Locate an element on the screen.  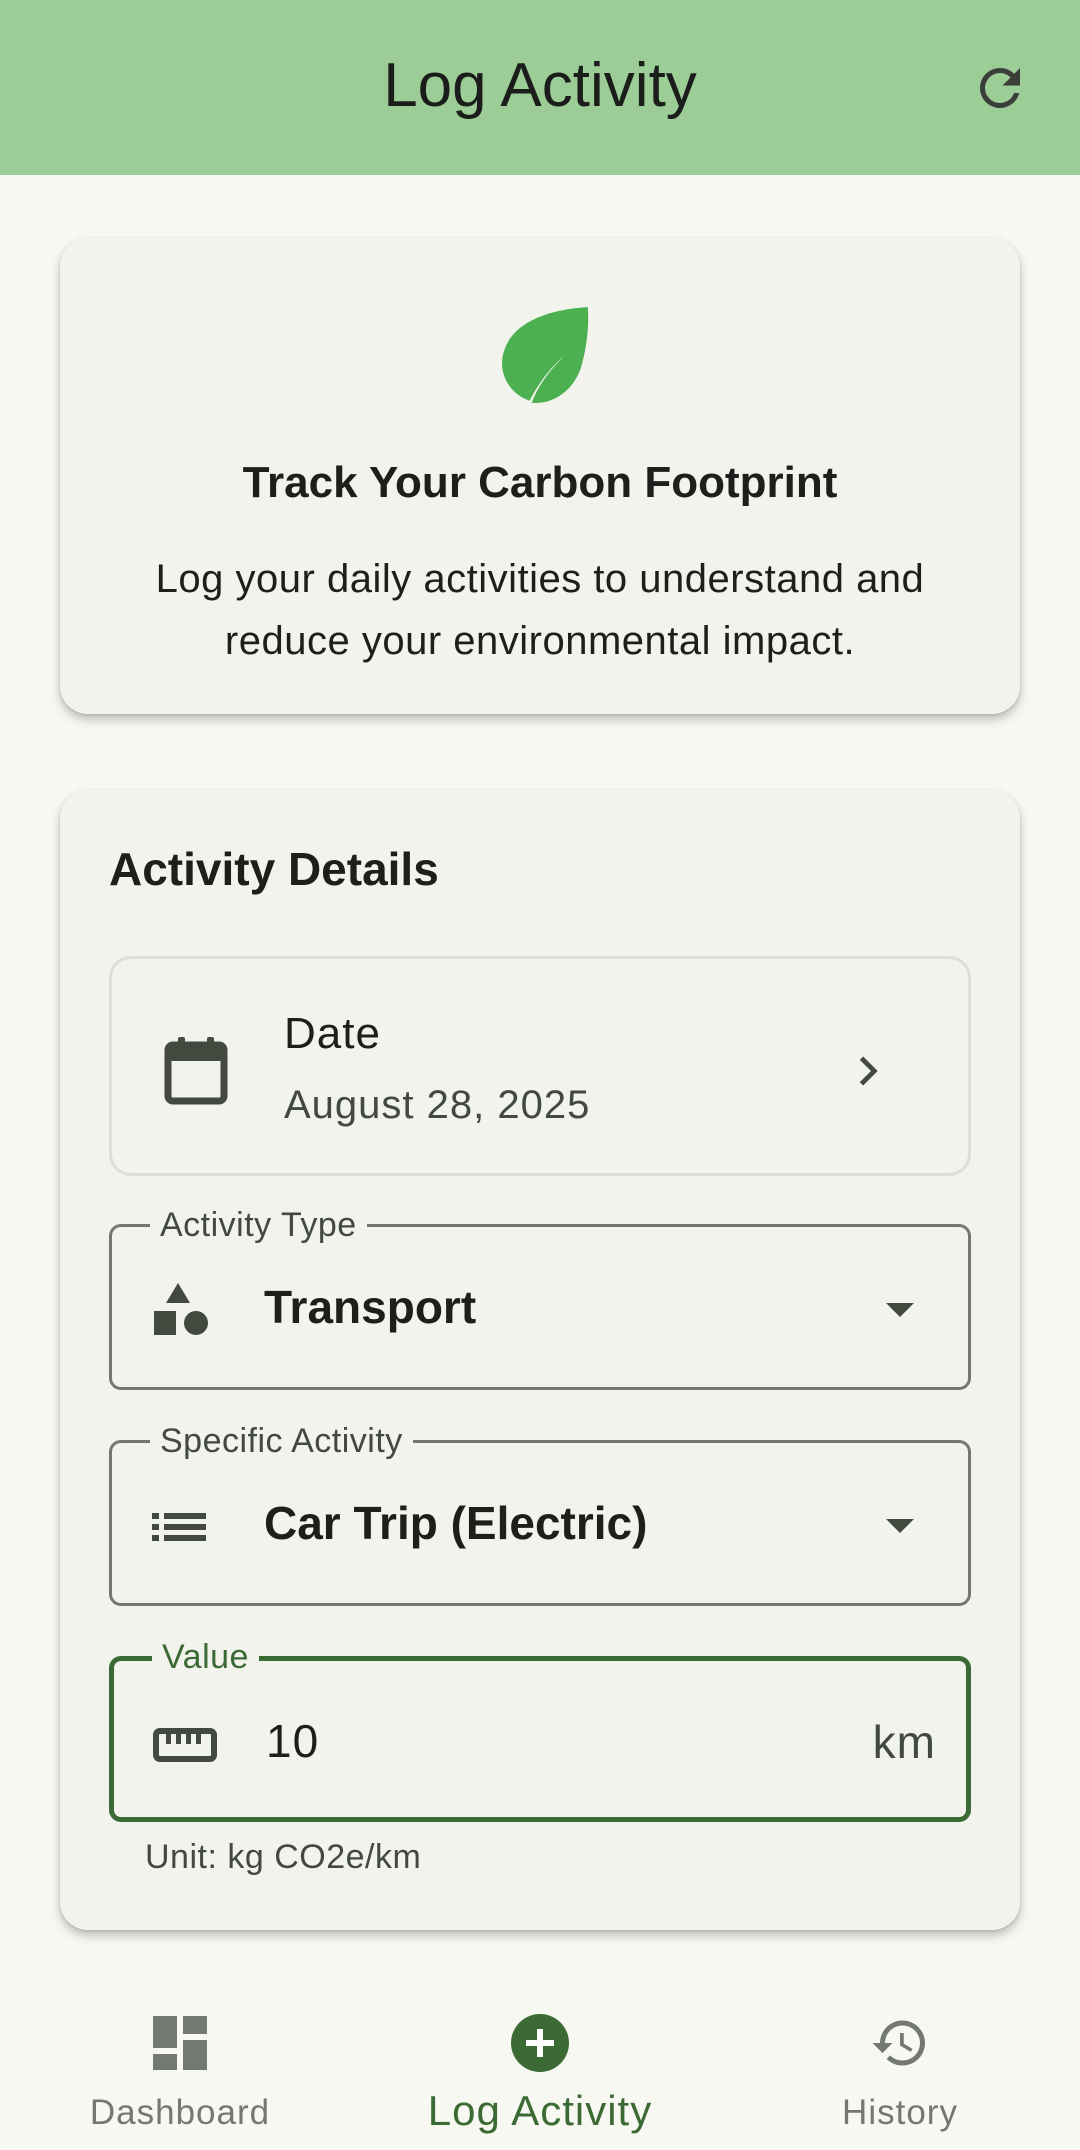
list-icon is located at coordinates (180, 1527).